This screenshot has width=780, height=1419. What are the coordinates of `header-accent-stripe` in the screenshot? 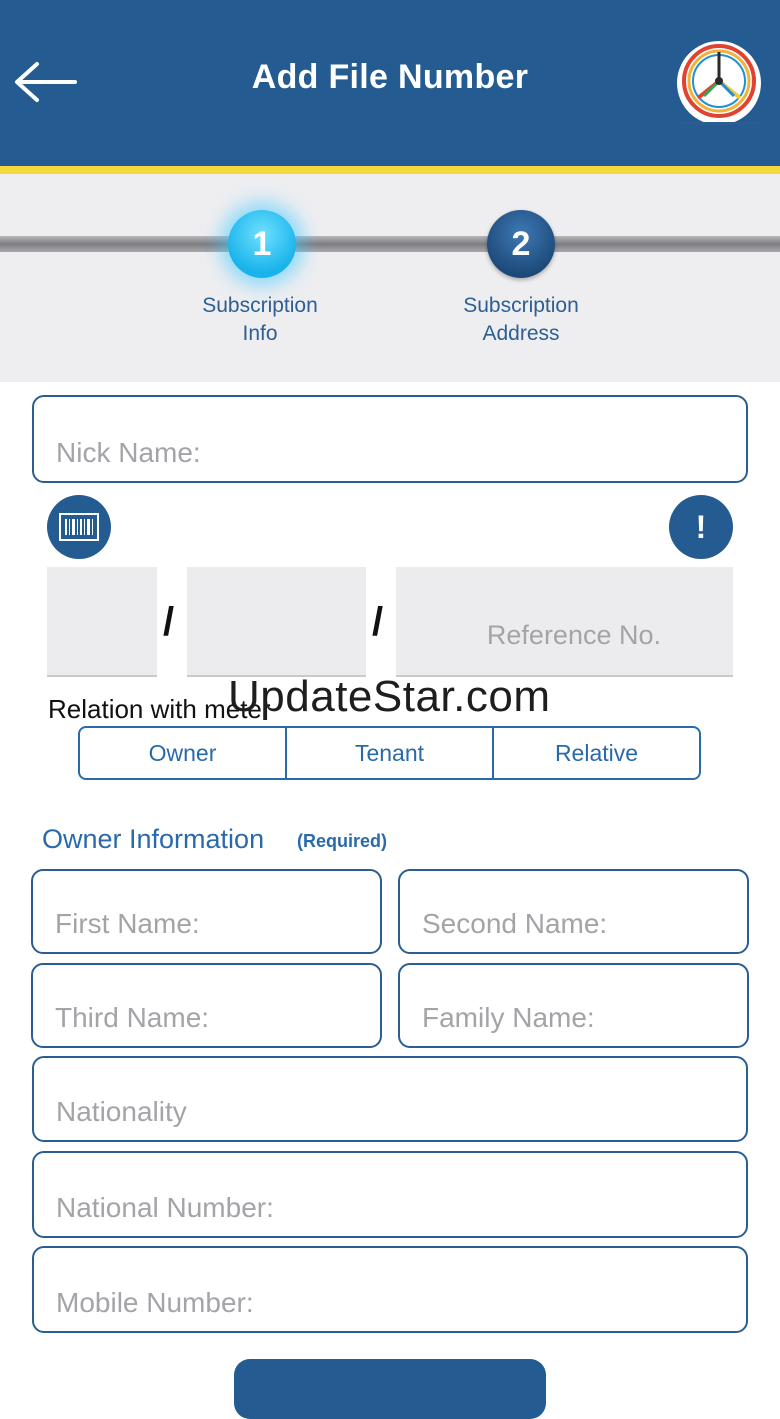 It's located at (390, 170).